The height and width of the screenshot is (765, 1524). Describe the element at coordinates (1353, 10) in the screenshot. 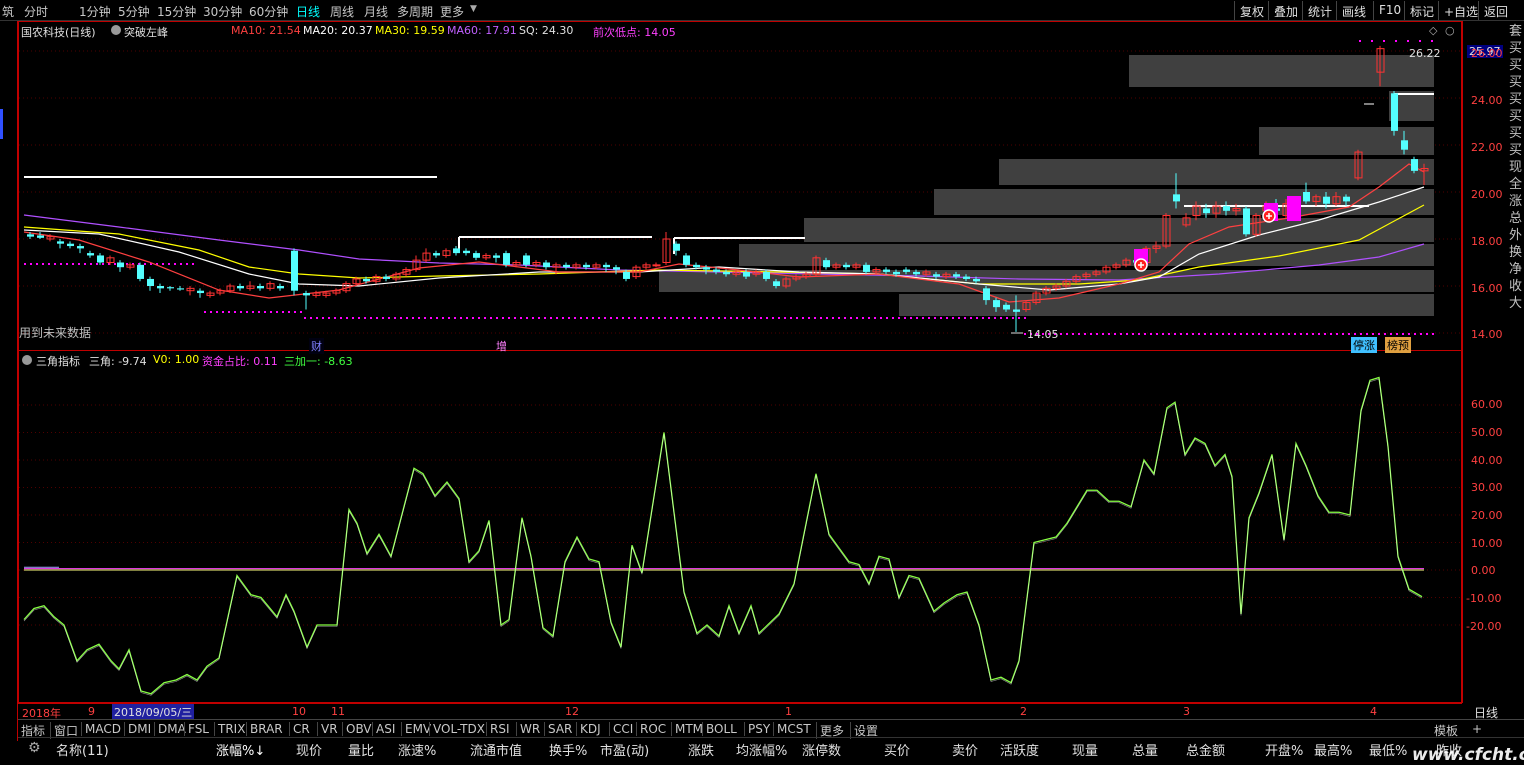

I see `draw-button: 画线` at that location.